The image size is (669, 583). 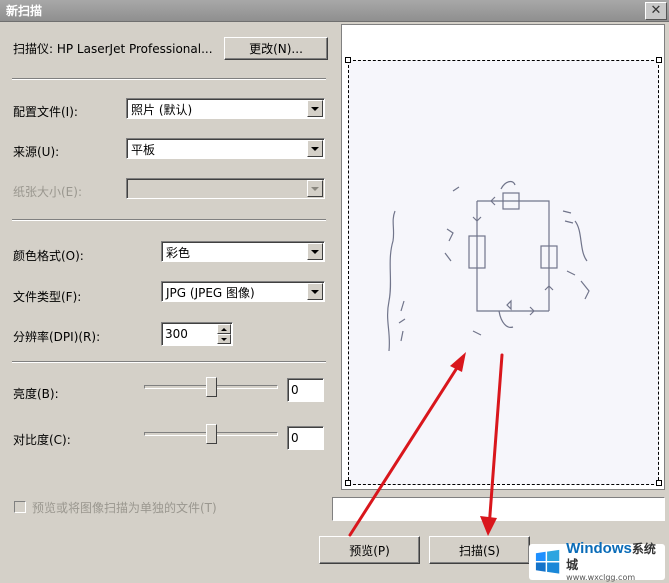 I want to click on windows-logo-icon, so click(x=547, y=561).